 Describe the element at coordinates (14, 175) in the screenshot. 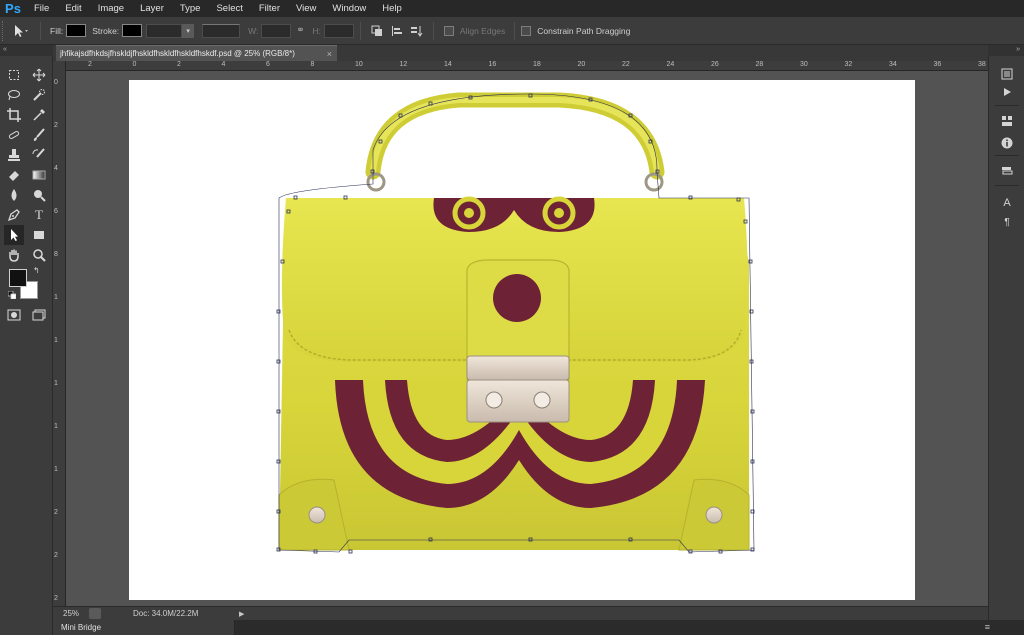

I see `eraser-tool-icon` at that location.